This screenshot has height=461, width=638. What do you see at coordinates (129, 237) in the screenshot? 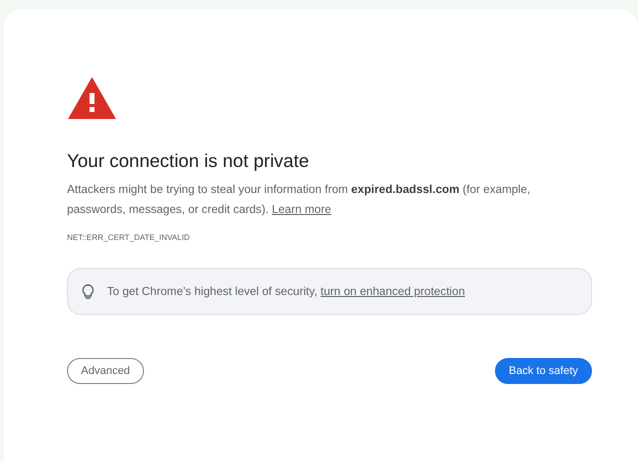
I see `error-code: NET::ERR_CERT_DATE_INVALID` at bounding box center [129, 237].